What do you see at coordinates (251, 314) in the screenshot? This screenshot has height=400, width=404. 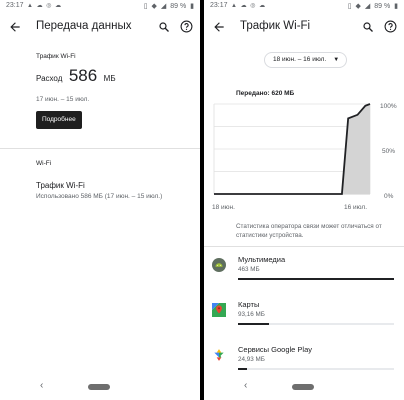 I see `app-size: 93,16 МБ` at bounding box center [251, 314].